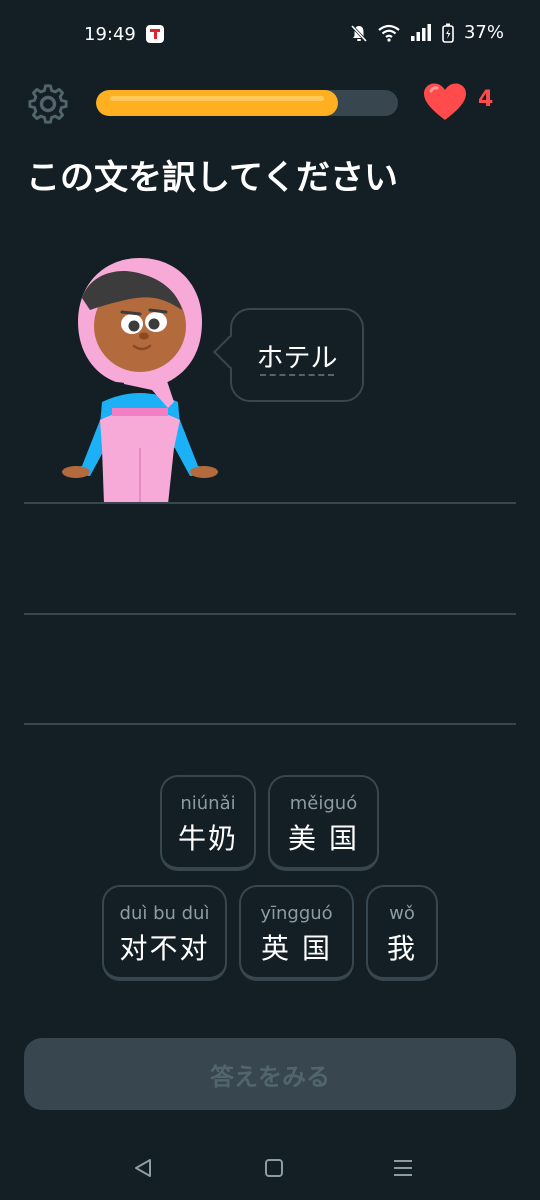 The width and height of the screenshot is (540, 1200). Describe the element at coordinates (297, 375) in the screenshot. I see `speech-text-underline` at that location.